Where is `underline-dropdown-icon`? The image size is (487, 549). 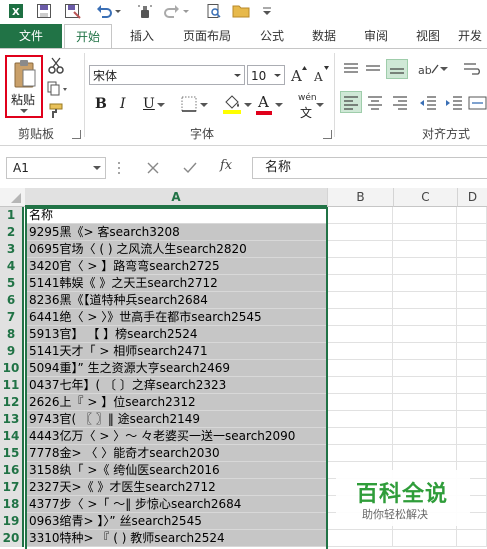 underline-dropdown-icon is located at coordinates (161, 105).